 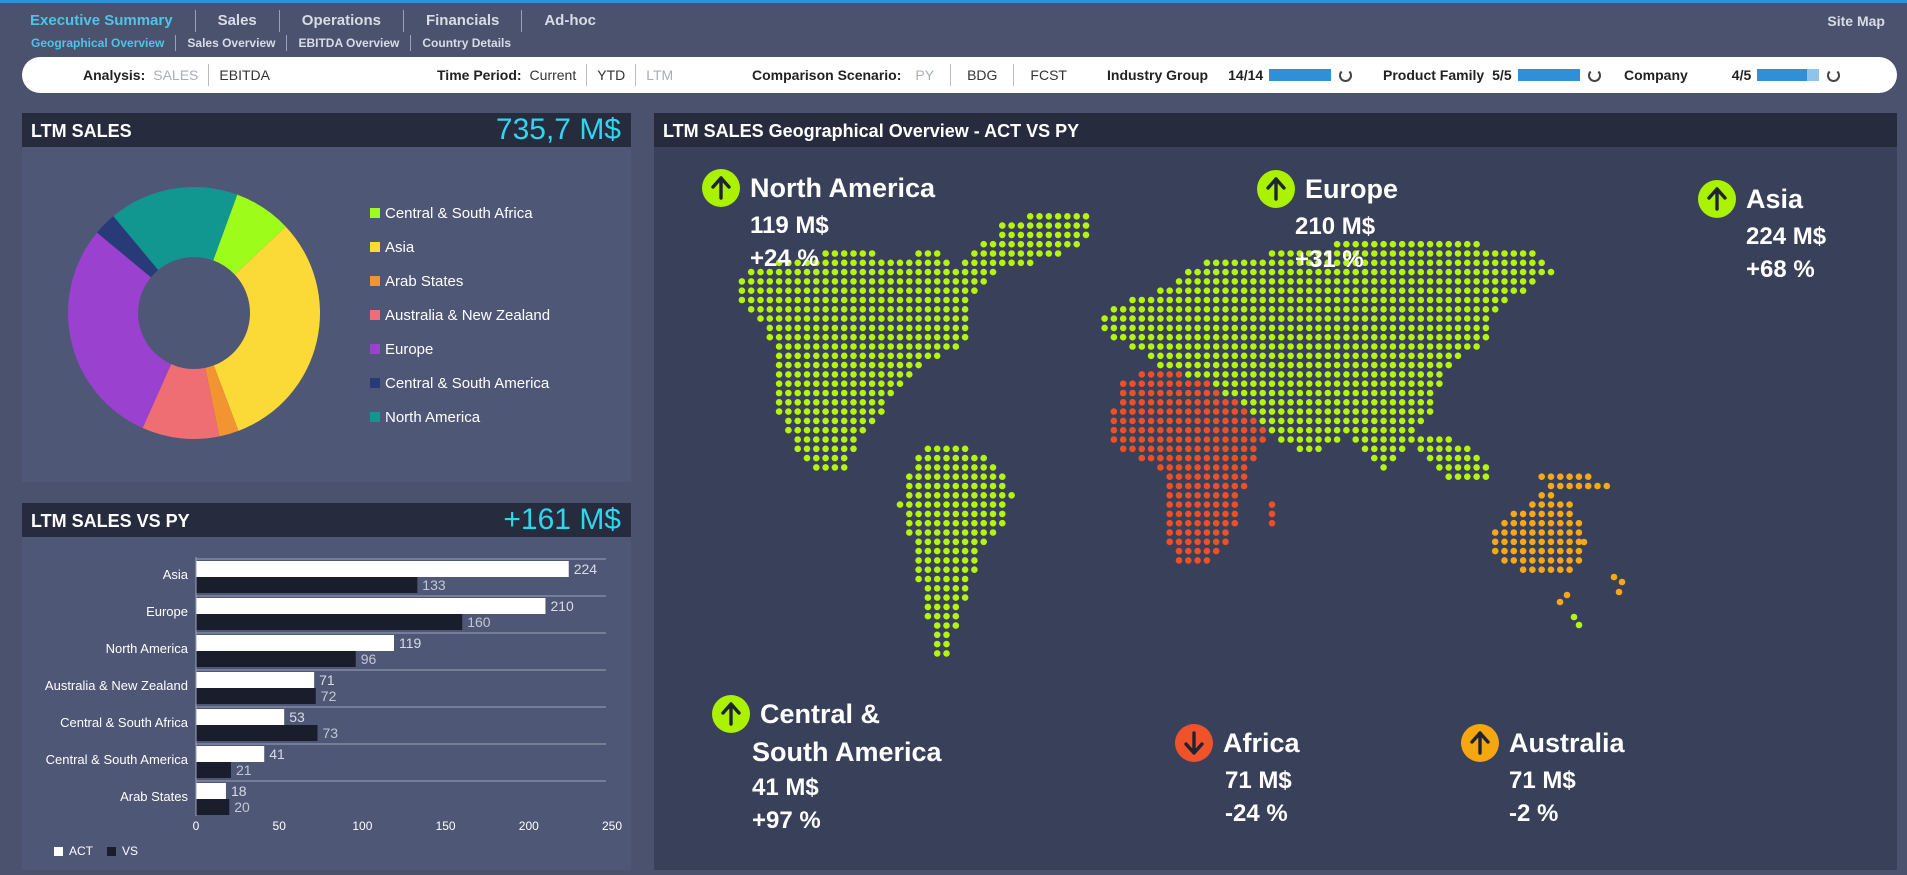 What do you see at coordinates (244, 770) in the screenshot?
I see `data-label-vs: 21` at bounding box center [244, 770].